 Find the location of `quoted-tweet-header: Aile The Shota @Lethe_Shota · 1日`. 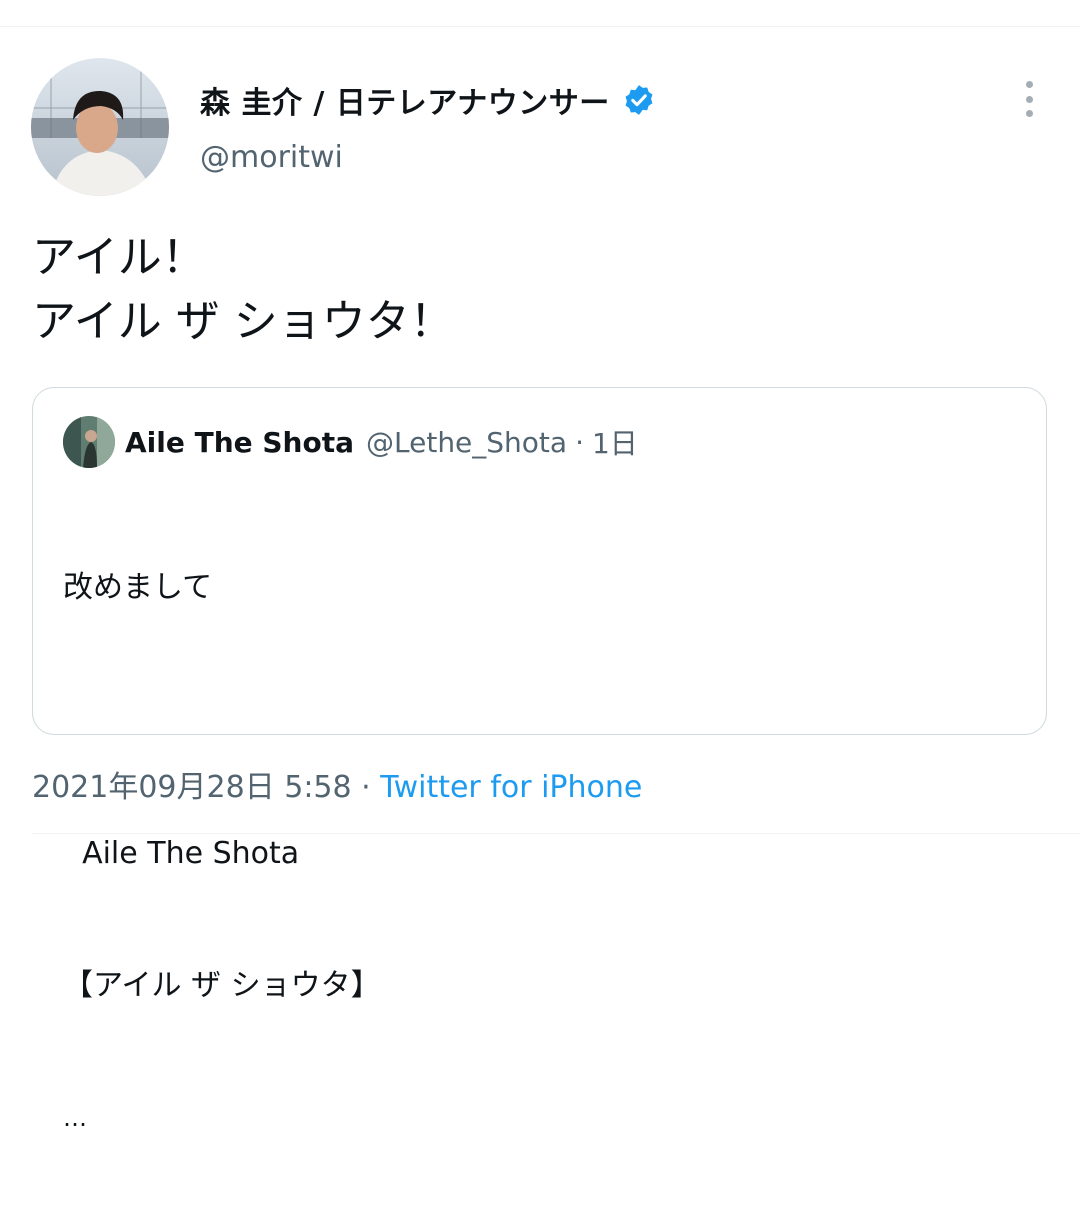

quoted-tweet-header: Aile The Shota @Lethe_Shota · 1日 is located at coordinates (350, 442).